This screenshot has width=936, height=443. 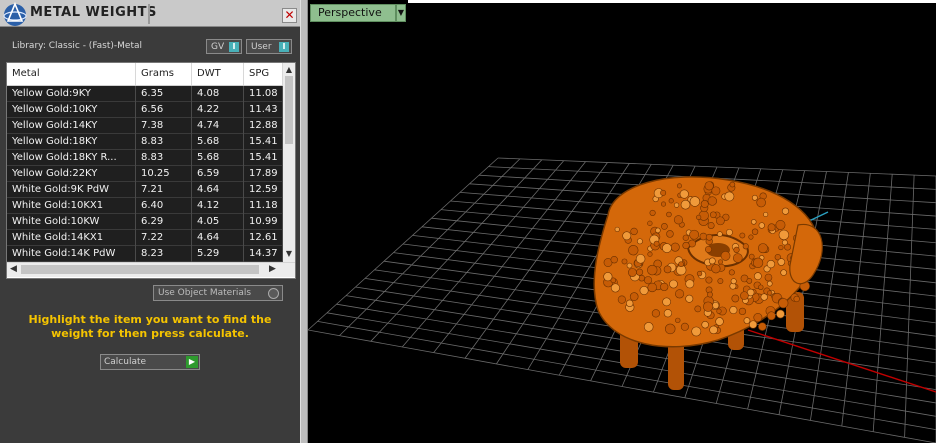 What do you see at coordinates (145, 238) in the screenshot?
I see `table-row: White Gold:14KX1 7.22 4.64 12.61` at bounding box center [145, 238].